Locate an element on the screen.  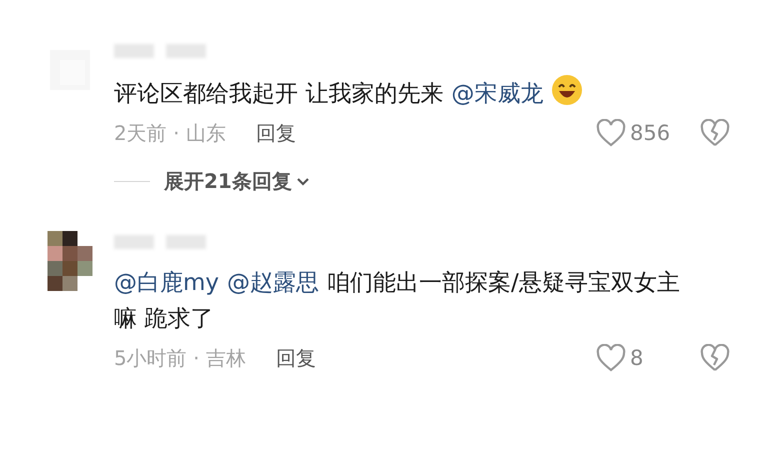
mention-link: @赵露思 is located at coordinates (273, 283).